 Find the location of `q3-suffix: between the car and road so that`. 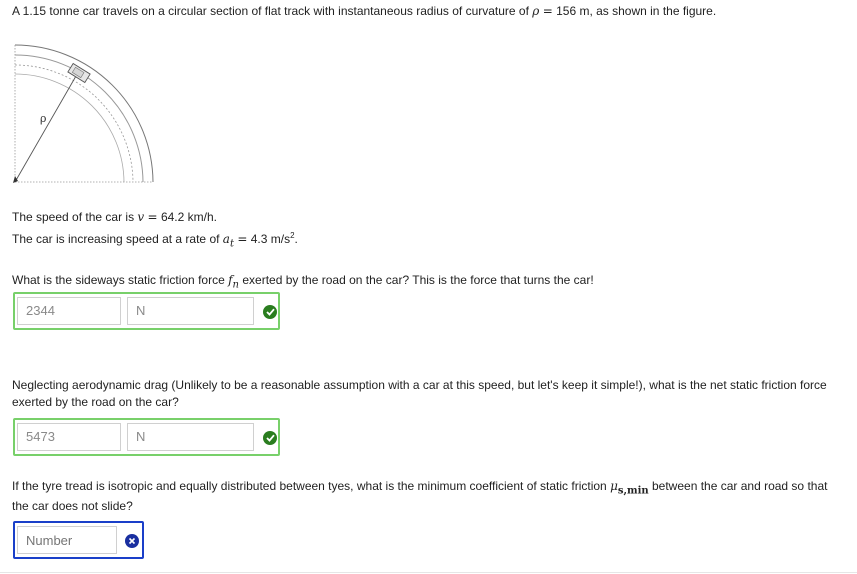

q3-suffix: between the car and road so that is located at coordinates (740, 486).